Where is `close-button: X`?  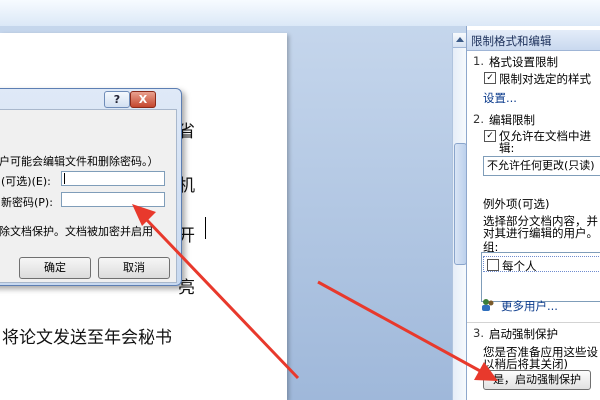
close-button: X is located at coordinates (143, 99).